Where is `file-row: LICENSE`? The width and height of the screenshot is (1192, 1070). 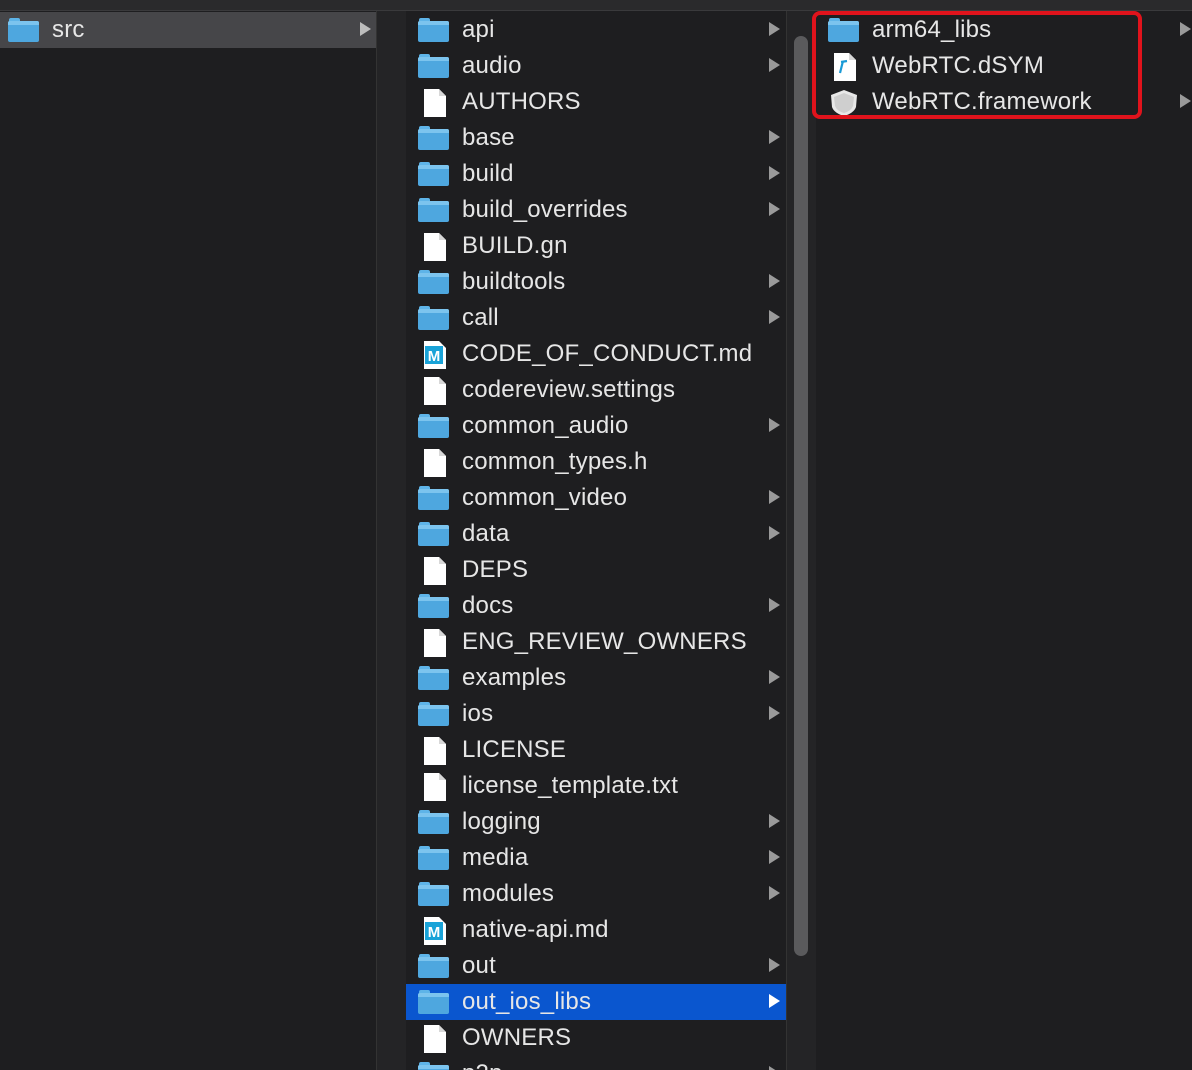
file-row: LICENSE is located at coordinates (596, 750).